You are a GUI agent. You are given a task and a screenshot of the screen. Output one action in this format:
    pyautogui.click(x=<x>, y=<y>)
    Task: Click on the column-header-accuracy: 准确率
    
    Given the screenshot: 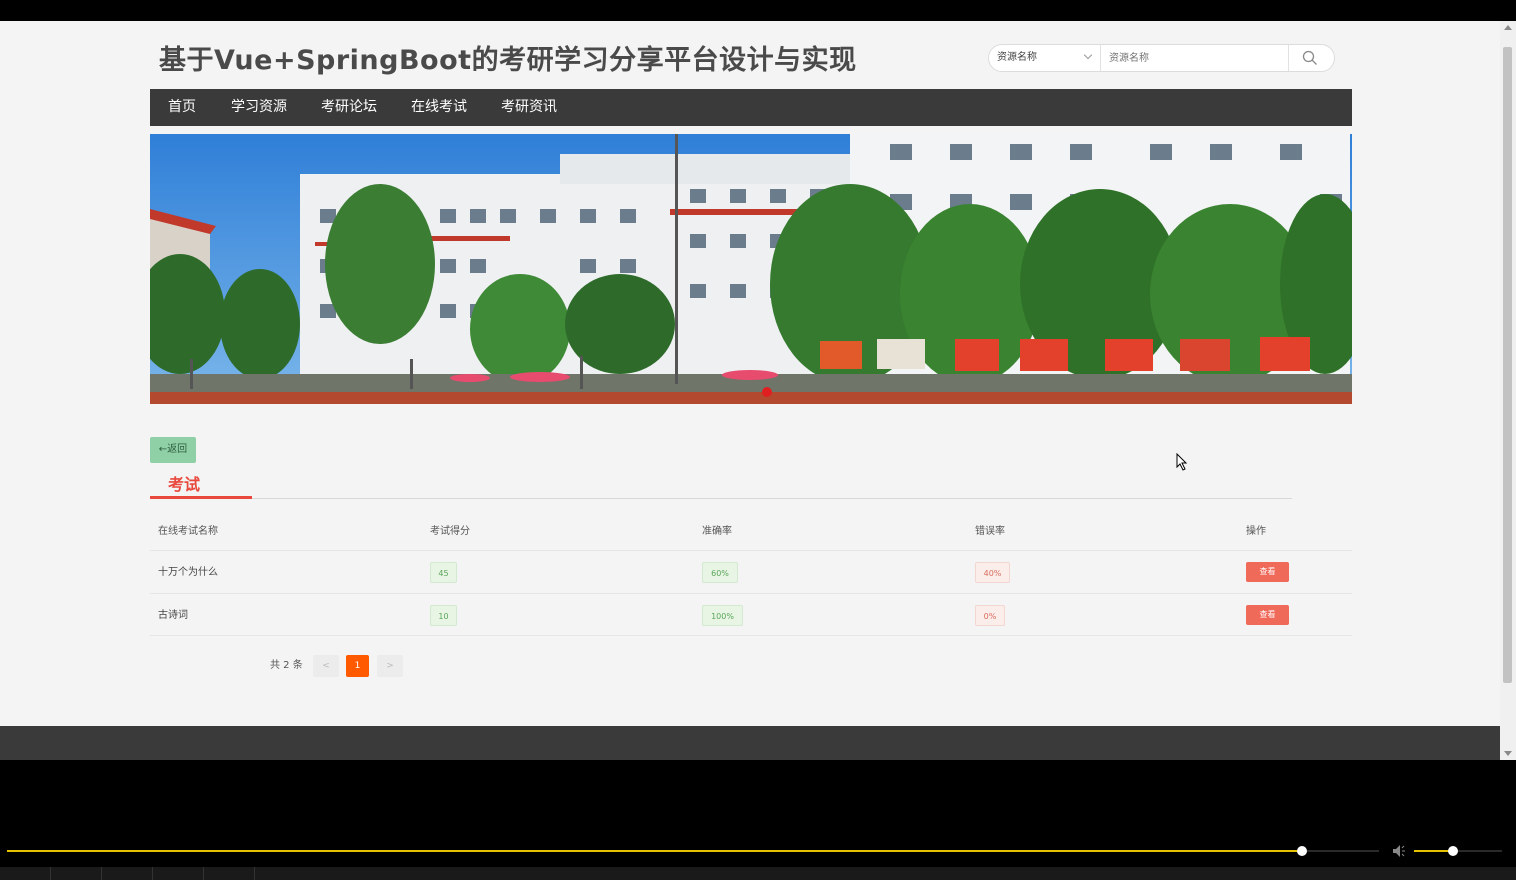 What is the action you would take?
    pyautogui.click(x=717, y=531)
    